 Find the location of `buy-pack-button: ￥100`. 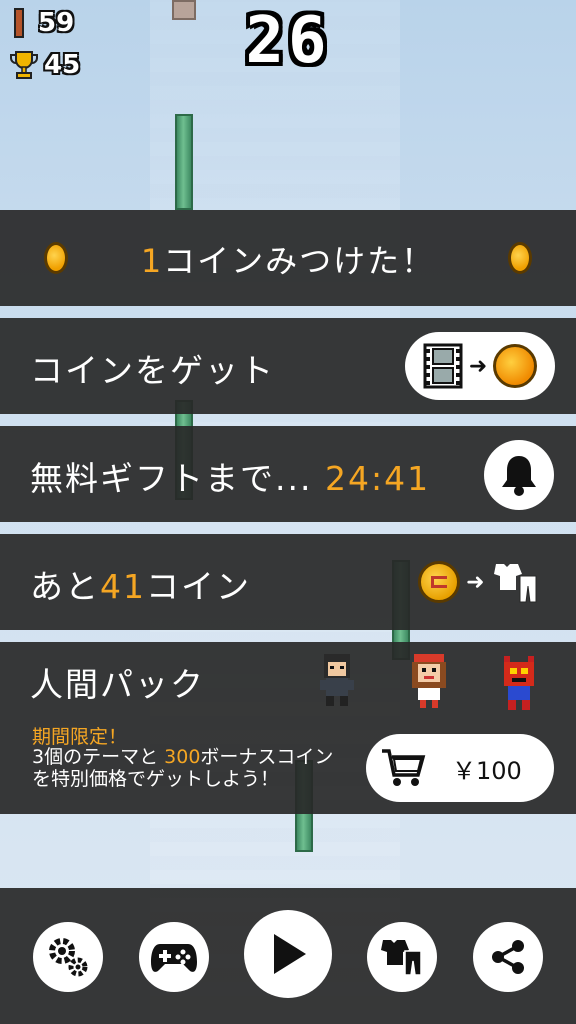

buy-pack-button: ￥100 is located at coordinates (460, 768).